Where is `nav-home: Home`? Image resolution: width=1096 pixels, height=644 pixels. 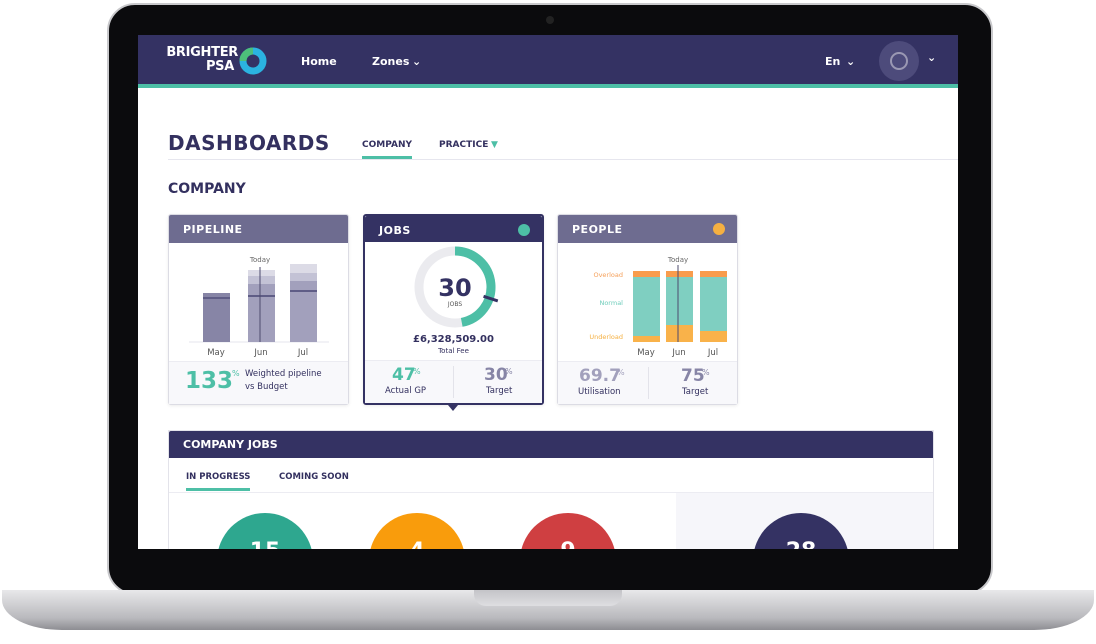 nav-home: Home is located at coordinates (319, 61).